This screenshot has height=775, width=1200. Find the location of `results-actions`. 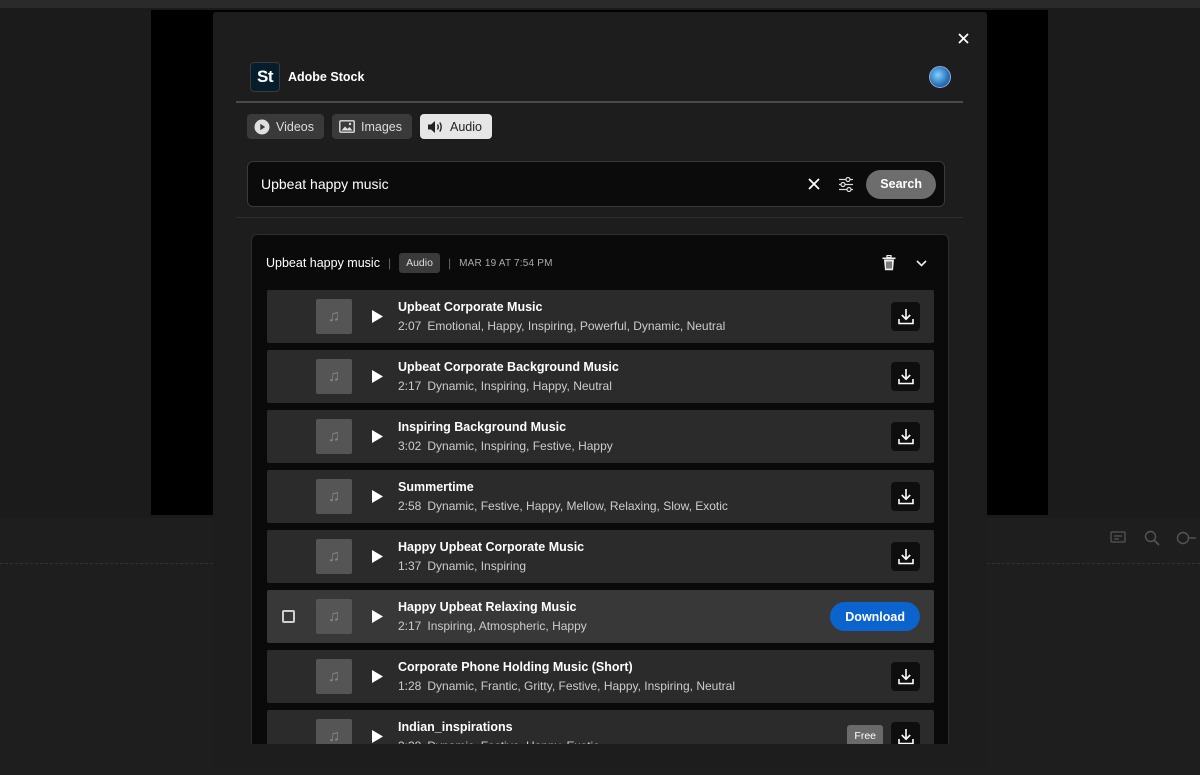

results-actions is located at coordinates (905, 263).